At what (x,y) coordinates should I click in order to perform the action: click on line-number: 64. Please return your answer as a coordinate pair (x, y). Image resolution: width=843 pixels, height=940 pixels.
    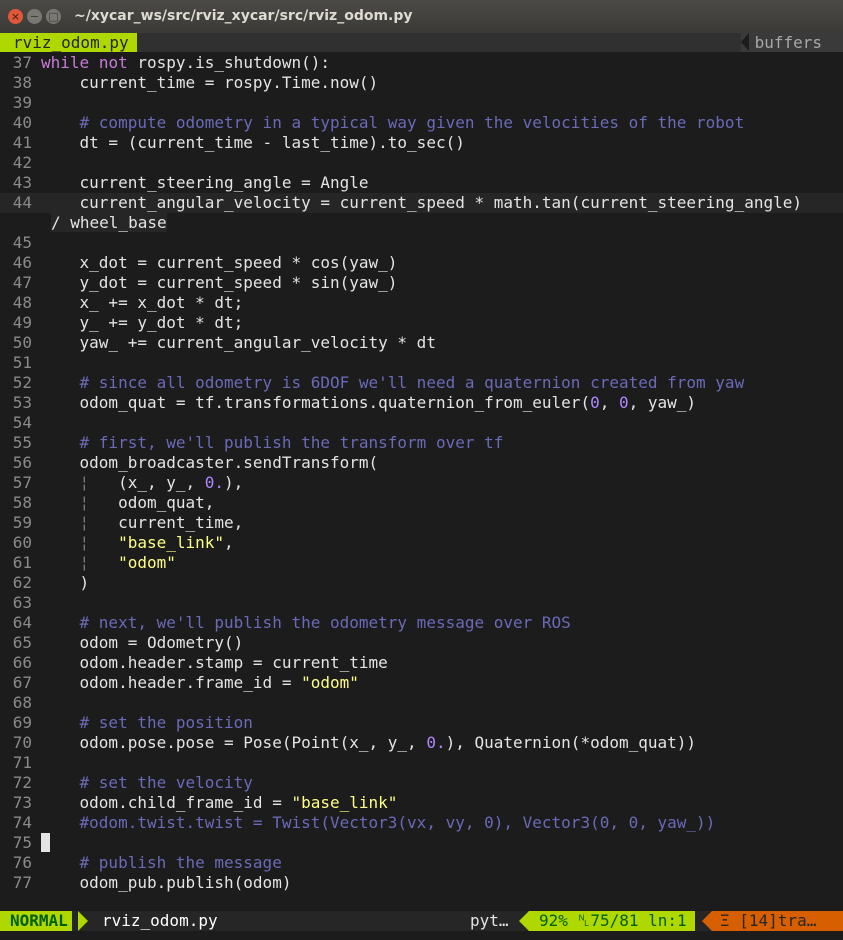
    Looking at the image, I should click on (22, 622).